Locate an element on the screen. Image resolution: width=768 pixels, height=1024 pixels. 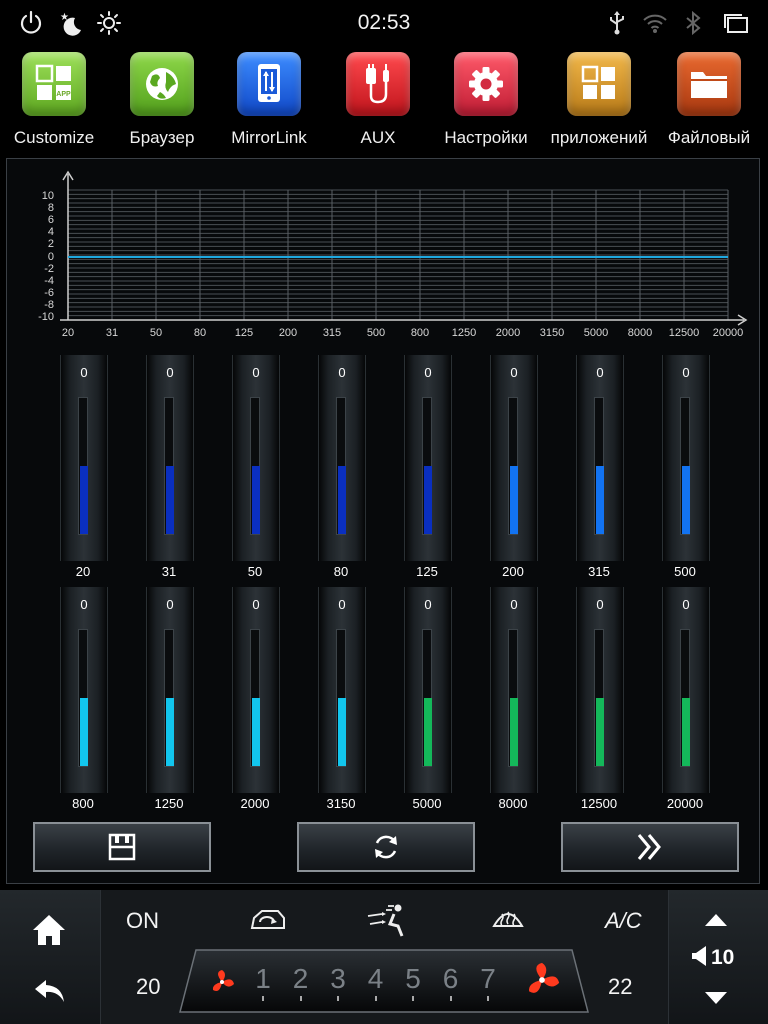
app-customize: APP Customize is located at coordinates (54, 100).